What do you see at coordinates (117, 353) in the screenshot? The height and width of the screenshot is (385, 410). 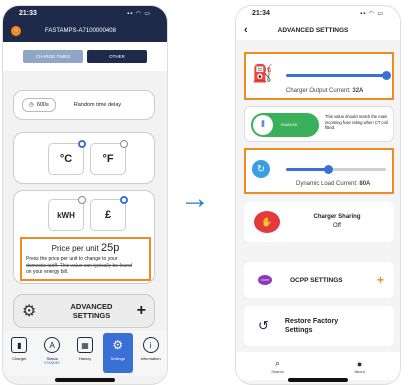 I see `nav-settings: ⚙ Settings` at bounding box center [117, 353].